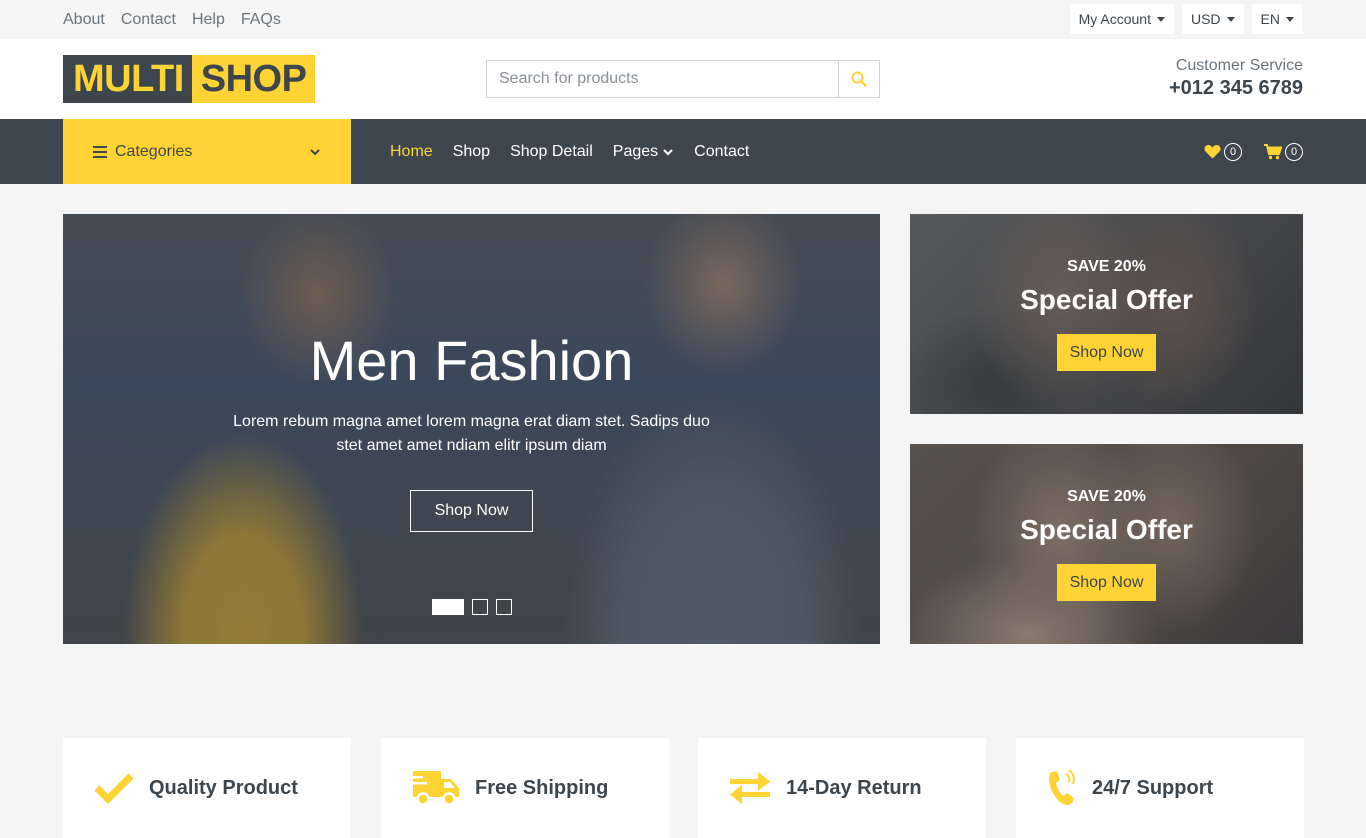 Image resolution: width=1366 pixels, height=838 pixels. Describe the element at coordinates (1239, 65) in the screenshot. I see `customer-service-label: Customer Service` at that location.